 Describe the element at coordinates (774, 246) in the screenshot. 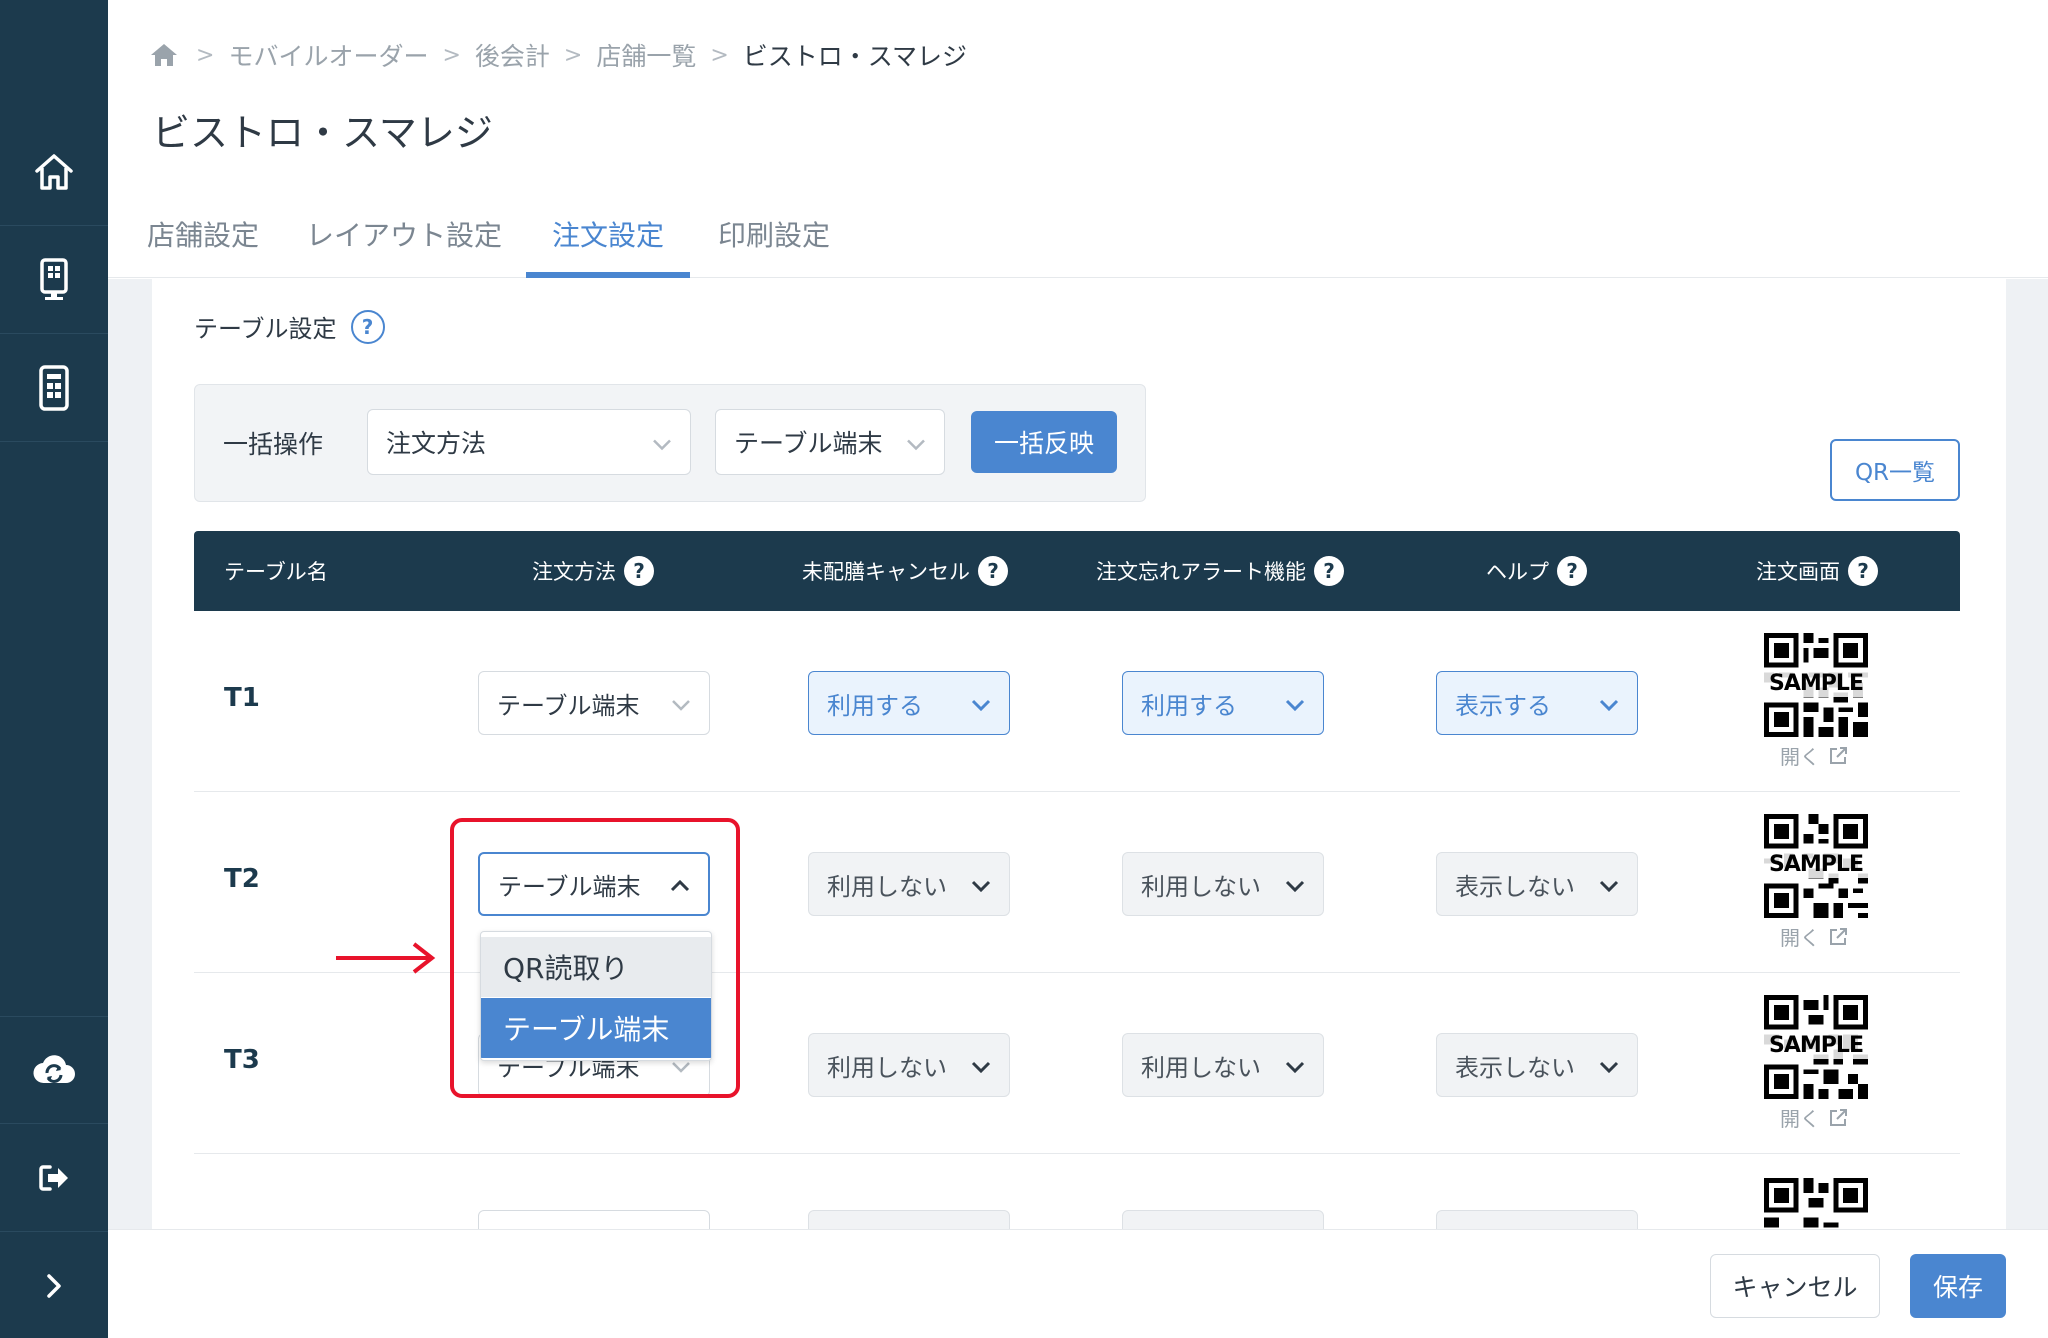

I see `tab-print-settings: 印刷設定` at that location.